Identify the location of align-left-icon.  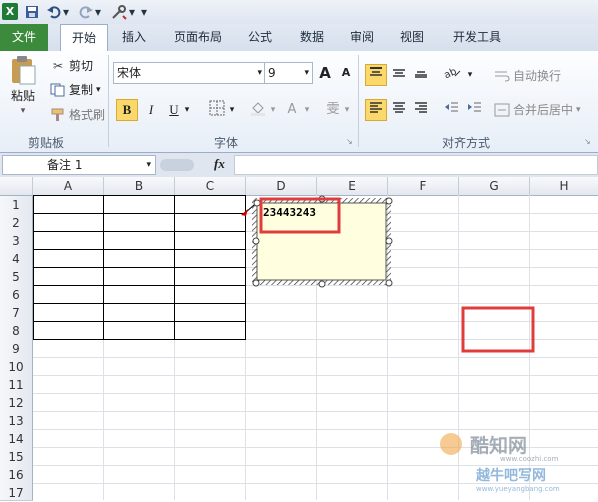
(376, 107).